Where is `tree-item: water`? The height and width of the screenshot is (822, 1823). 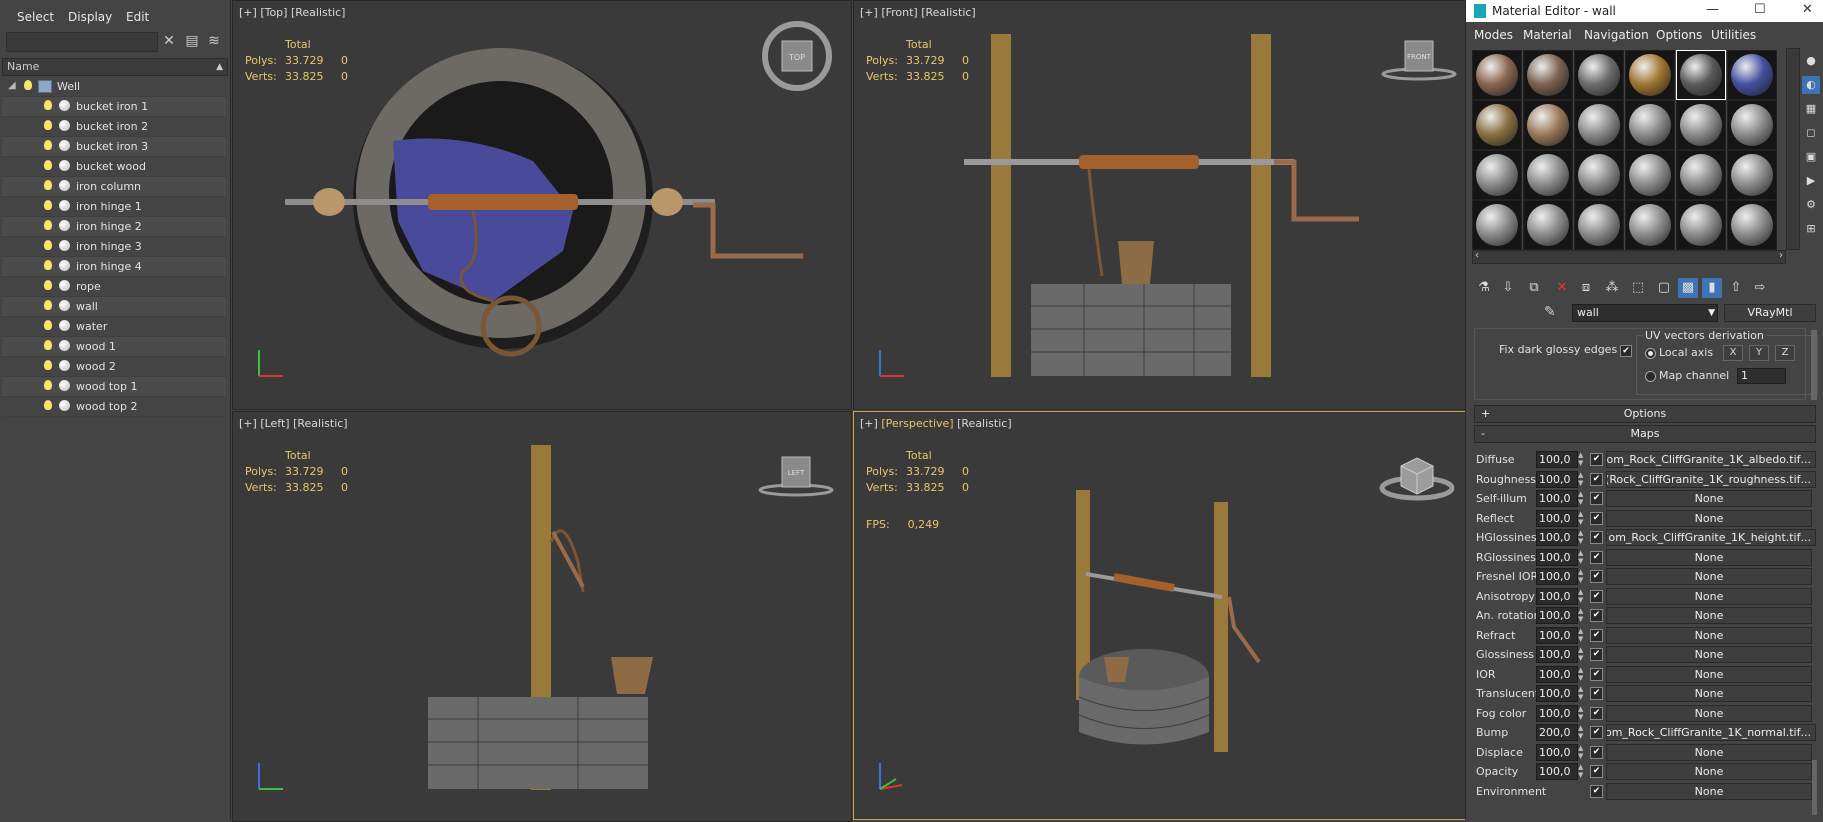
tree-item: water is located at coordinates (114, 327).